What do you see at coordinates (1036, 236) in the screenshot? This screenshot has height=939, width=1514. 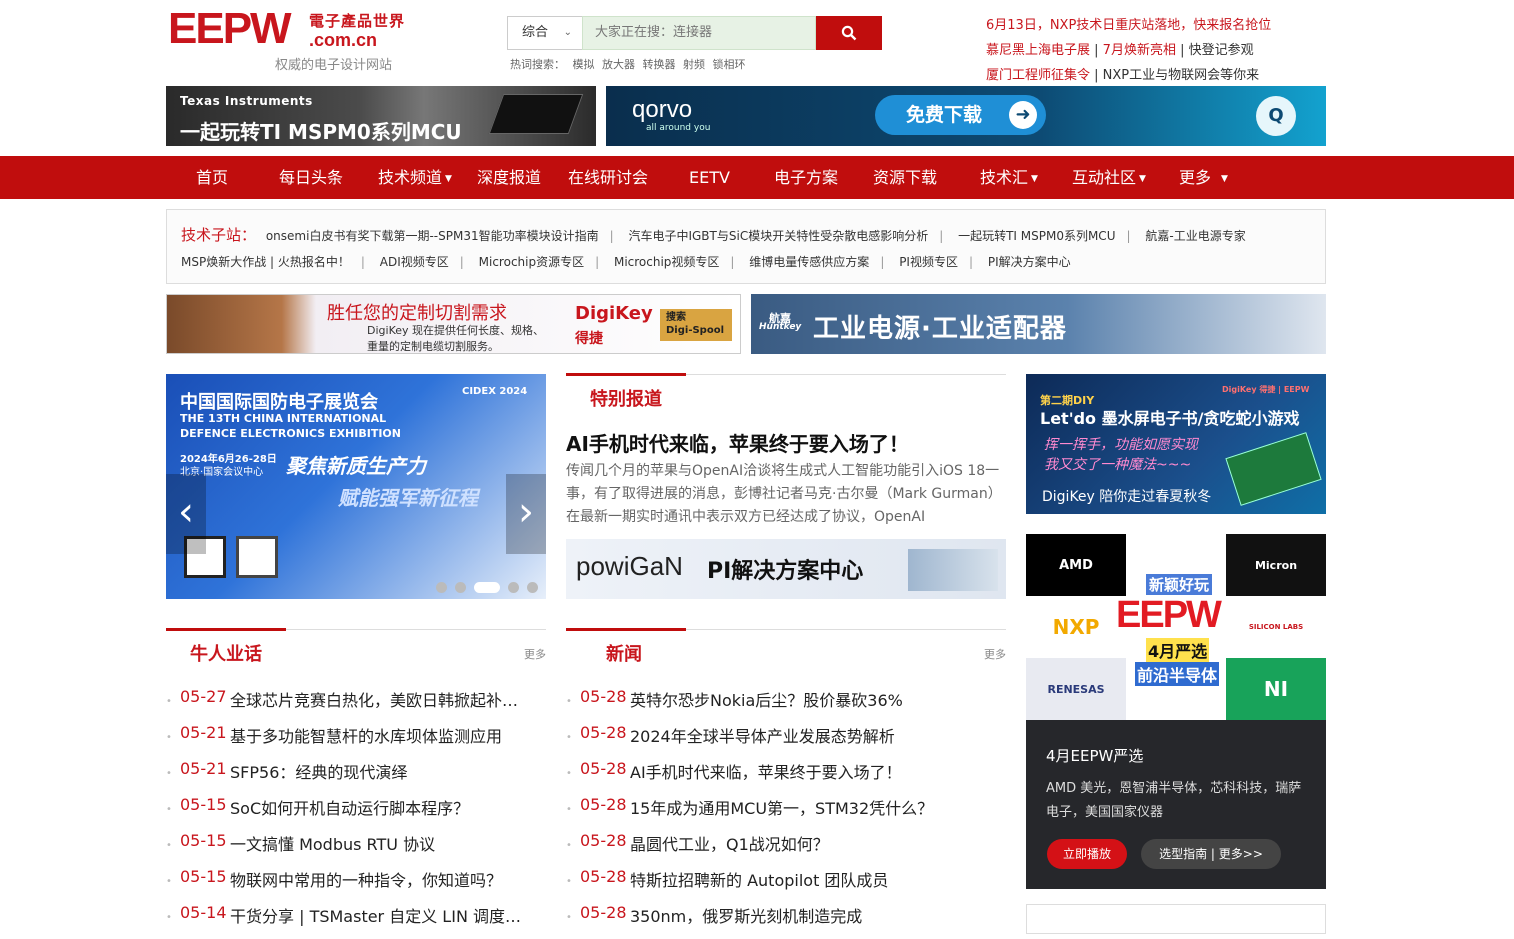 I see `tech-site-link: 一起玩转TI MSPM0系列MCU` at bounding box center [1036, 236].